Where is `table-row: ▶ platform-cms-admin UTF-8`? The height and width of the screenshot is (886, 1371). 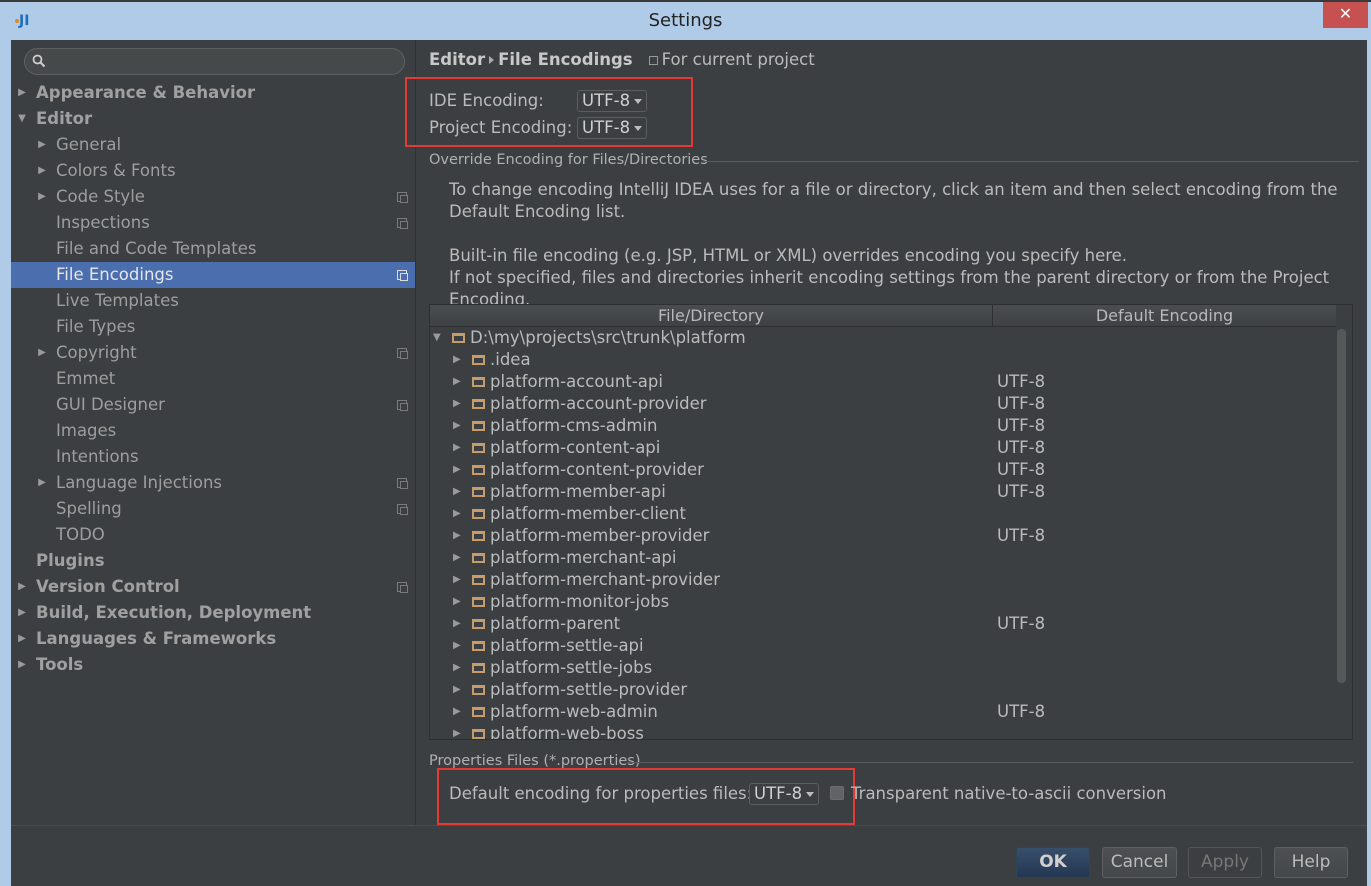
table-row: ▶ platform-cms-admin UTF-8 is located at coordinates (883, 426).